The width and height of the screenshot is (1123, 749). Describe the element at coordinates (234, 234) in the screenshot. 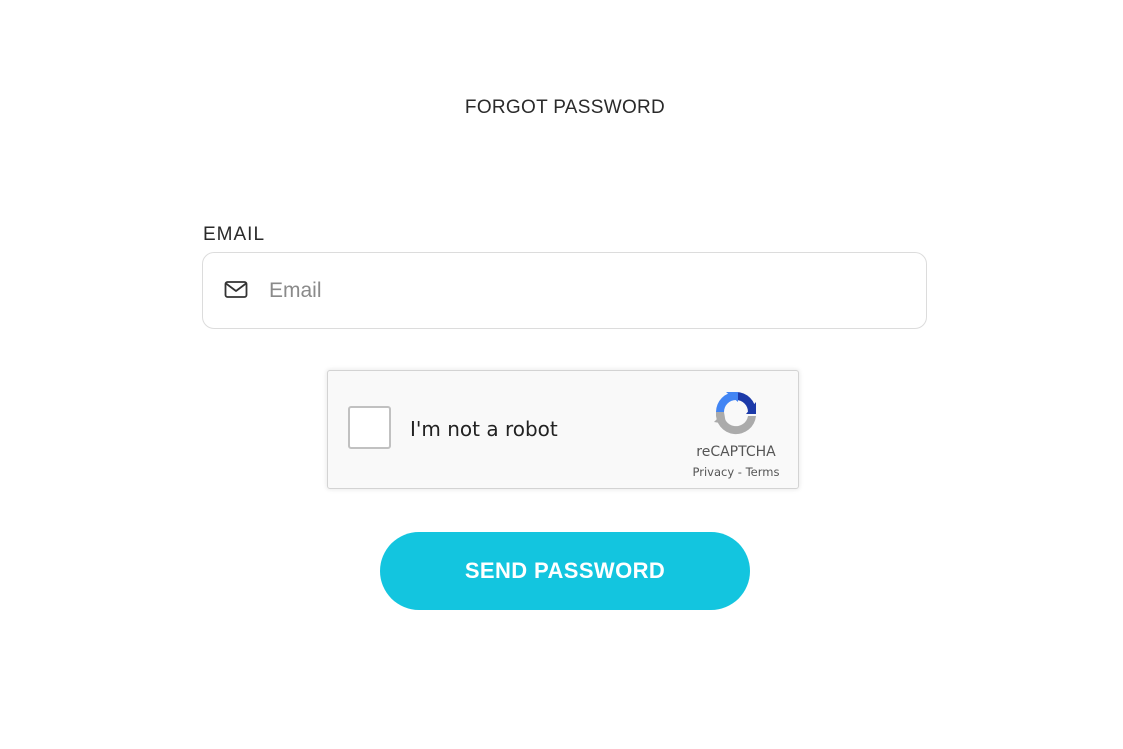

I see `email-label: EMAIL` at that location.